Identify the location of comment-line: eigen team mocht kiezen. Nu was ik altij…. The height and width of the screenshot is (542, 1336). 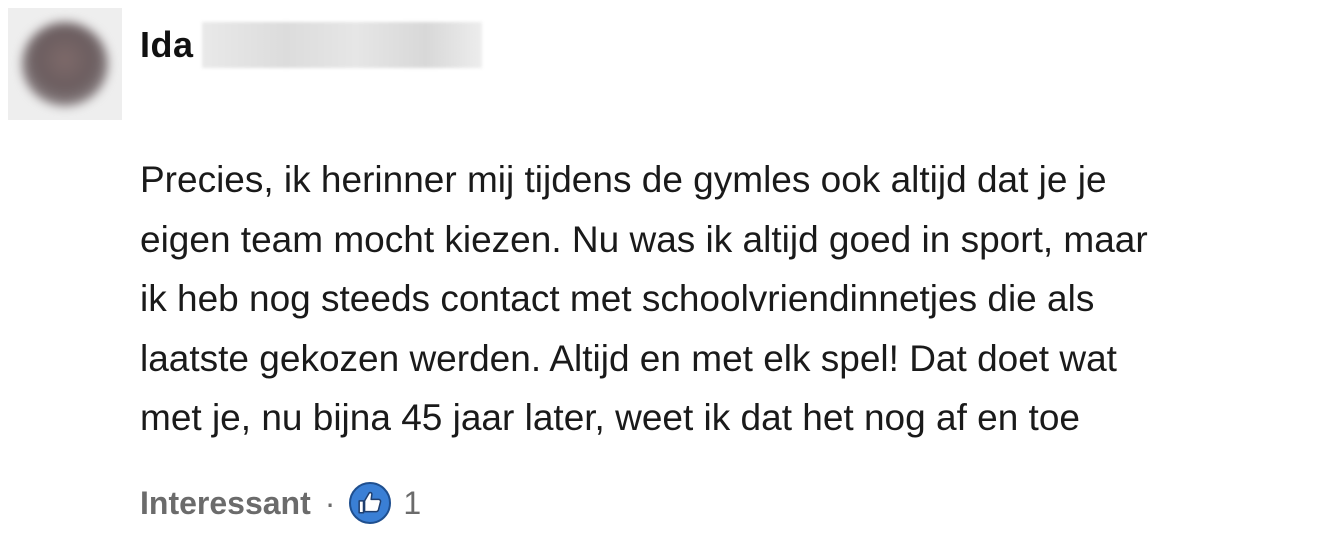
(644, 239).